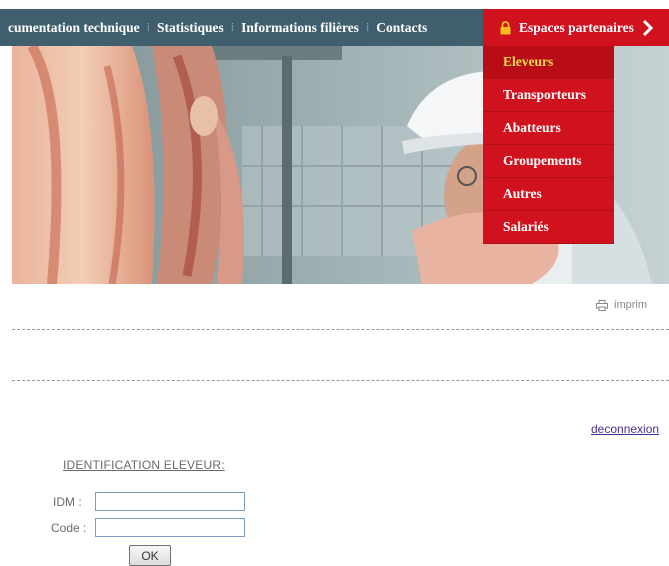 Image resolution: width=669 pixels, height=566 pixels. Describe the element at coordinates (548, 95) in the screenshot. I see `dropdown-item-transporteurs: Transporteurs` at that location.